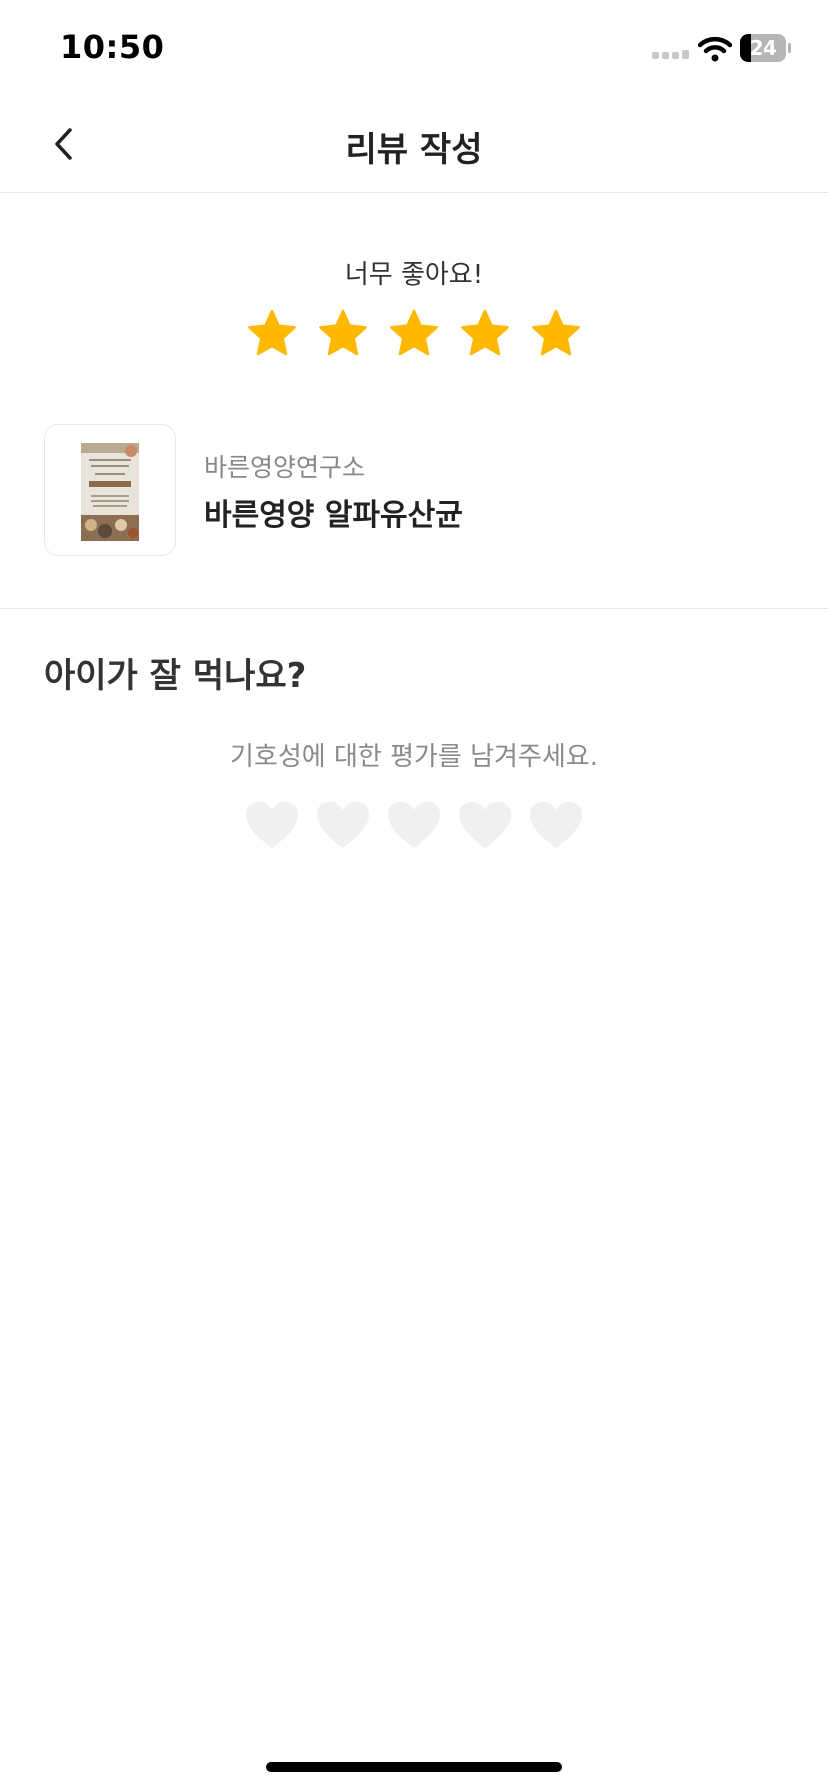 This screenshot has height=1792, width=828. I want to click on nav-header: 리뷰 작성, so click(414, 144).